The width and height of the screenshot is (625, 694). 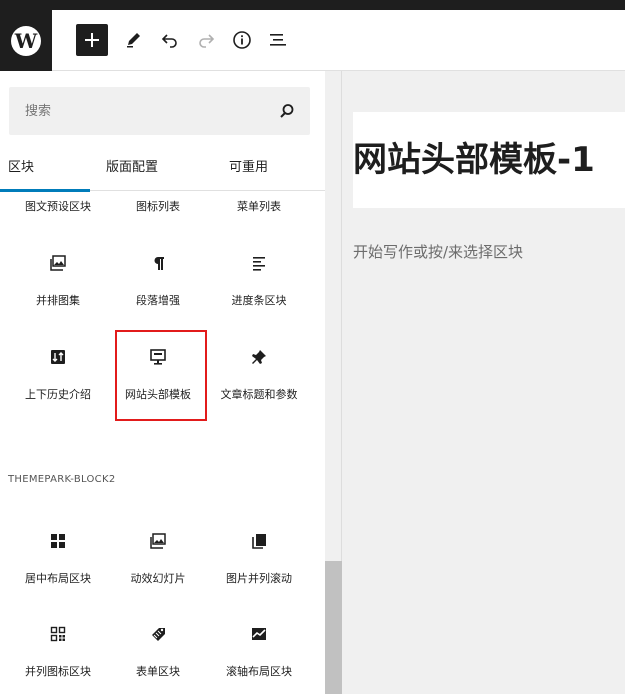 What do you see at coordinates (45, 171) in the screenshot?
I see `tab-blocks: 区块` at bounding box center [45, 171].